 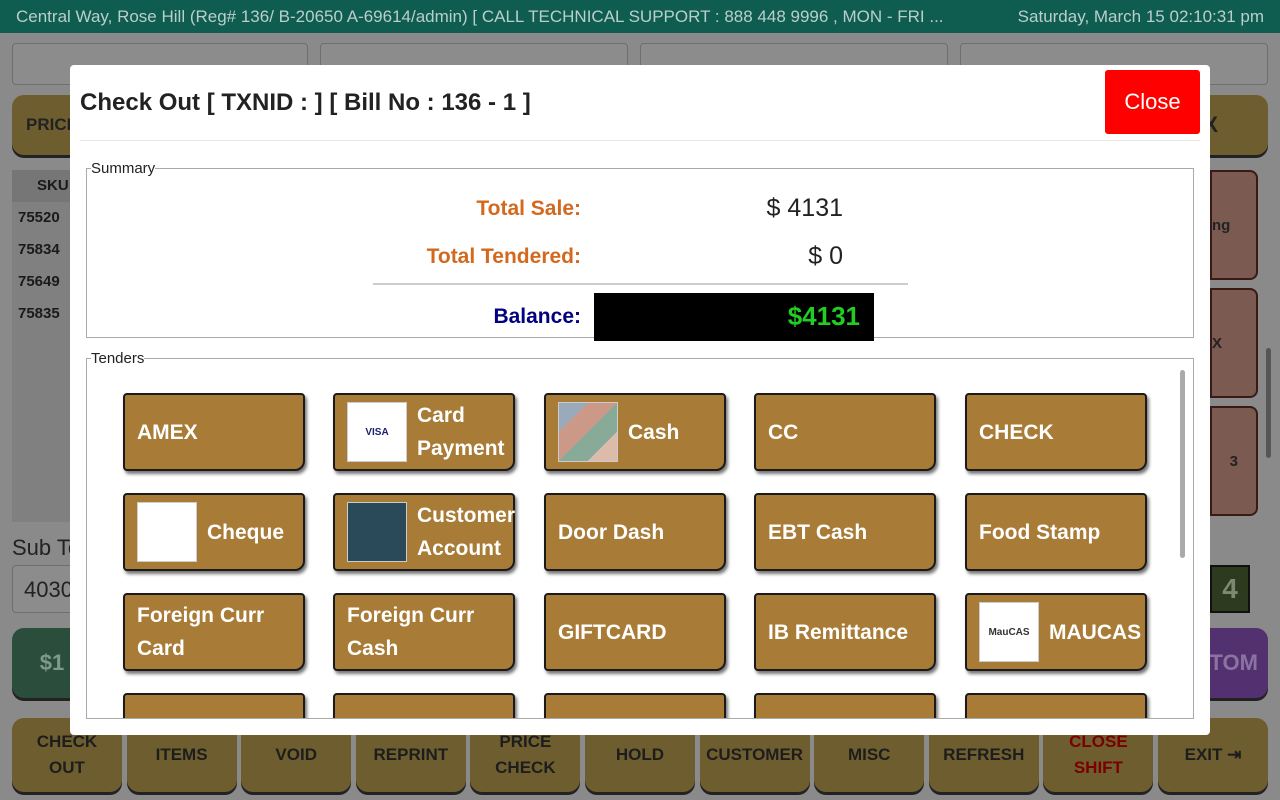 I want to click on tender-button: Door Dash, so click(x=635, y=532).